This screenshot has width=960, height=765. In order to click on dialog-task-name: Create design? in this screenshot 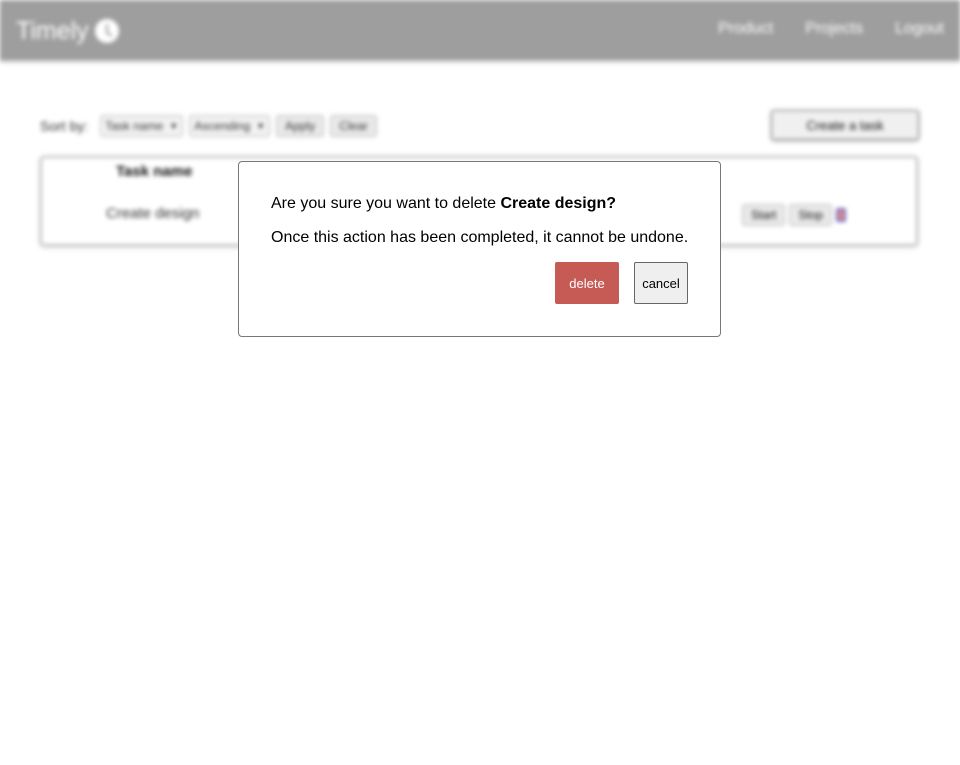, I will do `click(558, 203)`.